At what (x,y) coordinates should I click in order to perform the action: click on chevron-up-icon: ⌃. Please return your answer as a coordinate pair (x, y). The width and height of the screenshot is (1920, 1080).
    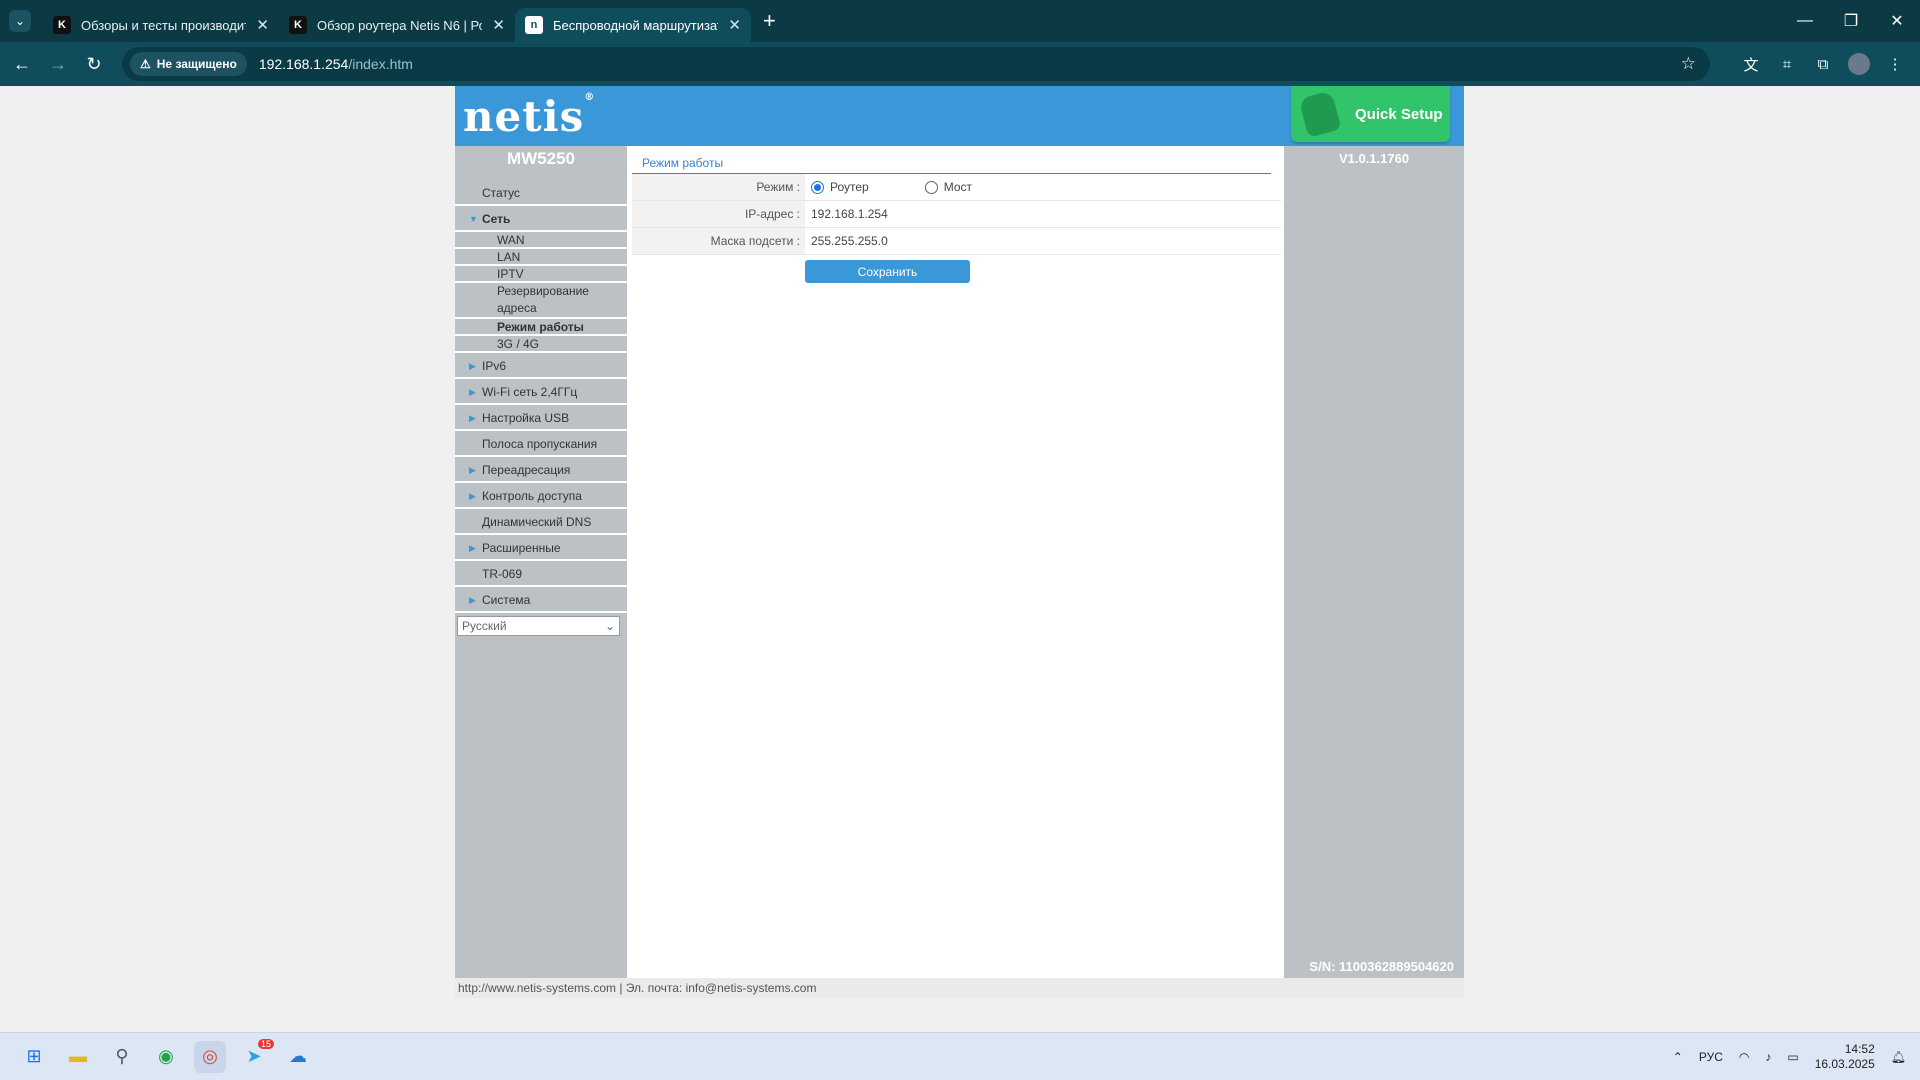
    Looking at the image, I should click on (1678, 1057).